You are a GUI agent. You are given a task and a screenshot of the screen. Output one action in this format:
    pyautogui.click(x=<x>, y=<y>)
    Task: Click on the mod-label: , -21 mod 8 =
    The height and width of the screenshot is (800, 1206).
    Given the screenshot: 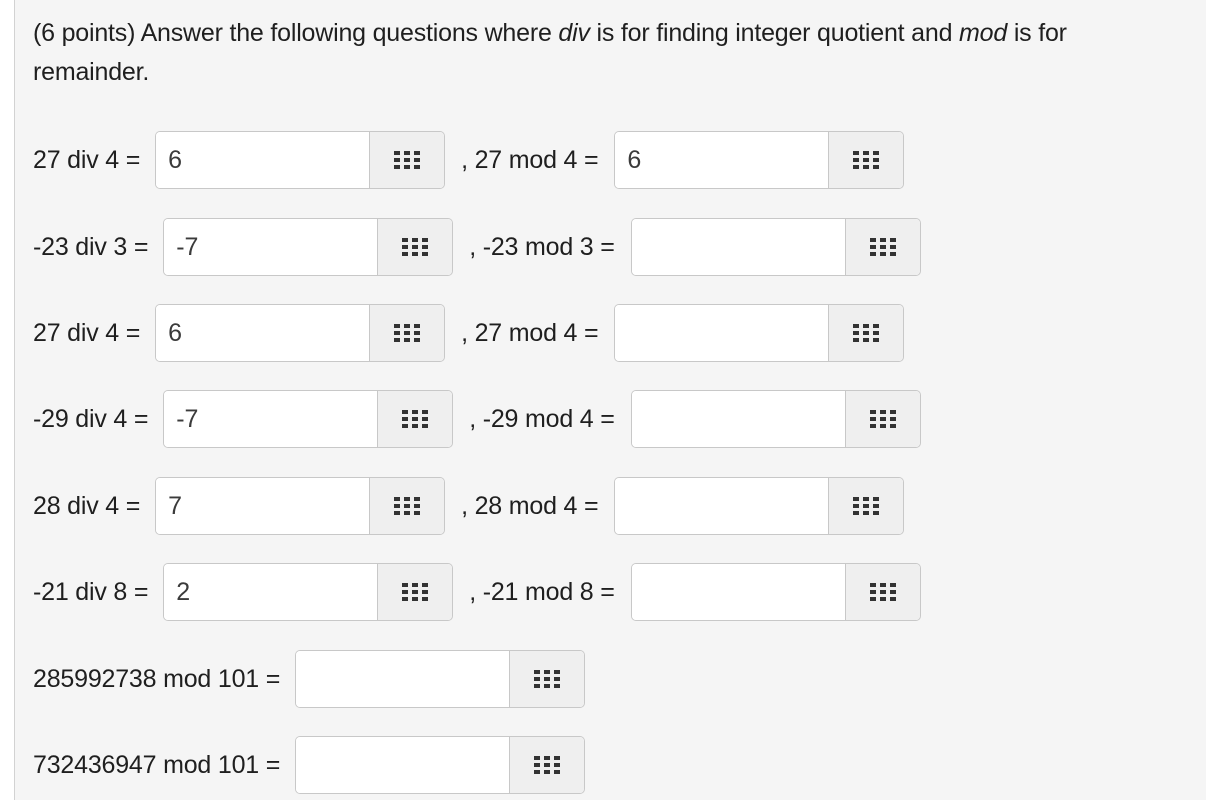 What is the action you would take?
    pyautogui.click(x=542, y=591)
    